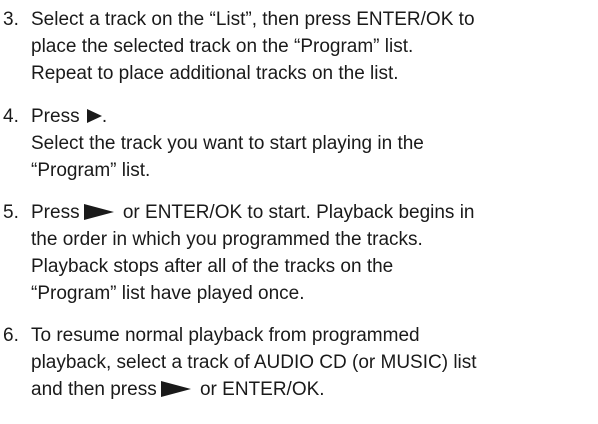  I want to click on step-line: and then press or ENTER/OK., so click(314, 389).